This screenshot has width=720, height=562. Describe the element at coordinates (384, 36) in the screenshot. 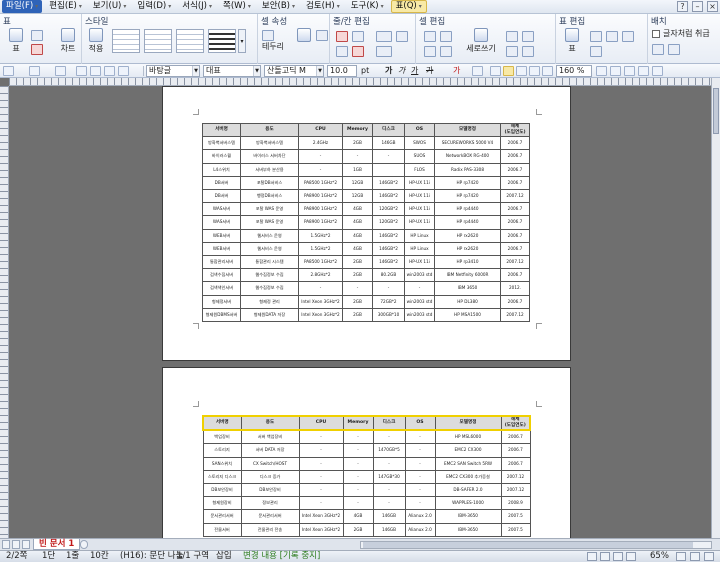

I see `merge-cells-icon` at that location.